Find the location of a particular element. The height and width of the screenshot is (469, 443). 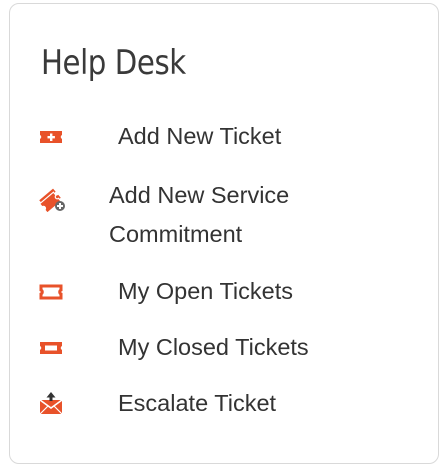

menu-item-label: My Closed Tickets is located at coordinates (213, 347).